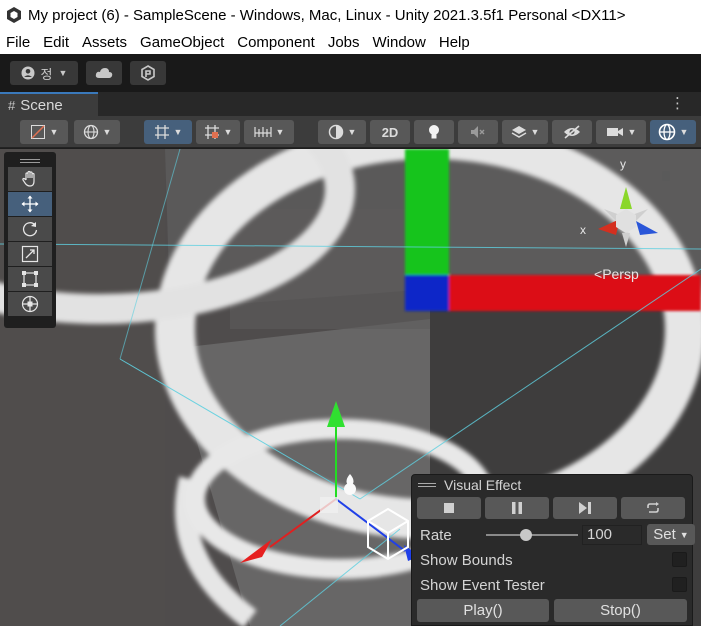  Describe the element at coordinates (90, 132) in the screenshot. I see `globe-icon` at that location.